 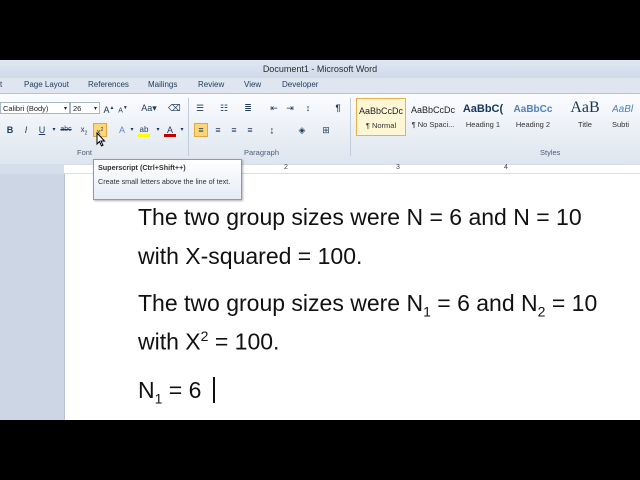 What do you see at coordinates (170, 130) in the screenshot?
I see `font-color-icon: A` at bounding box center [170, 130].